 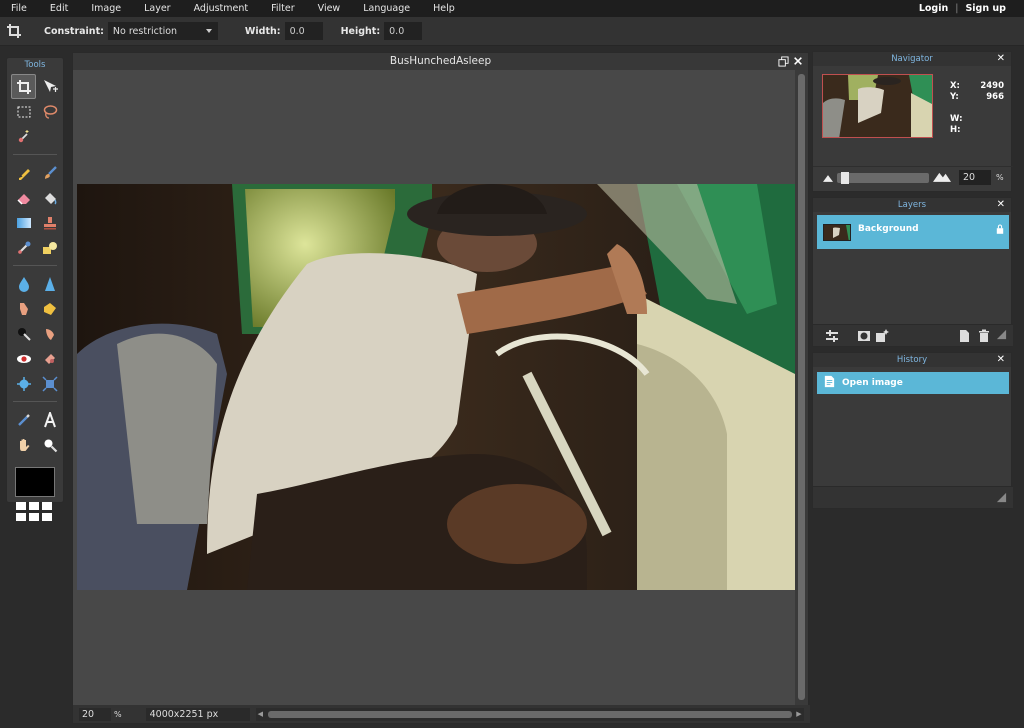 I want to click on history-item-name: Open image, so click(x=872, y=383).